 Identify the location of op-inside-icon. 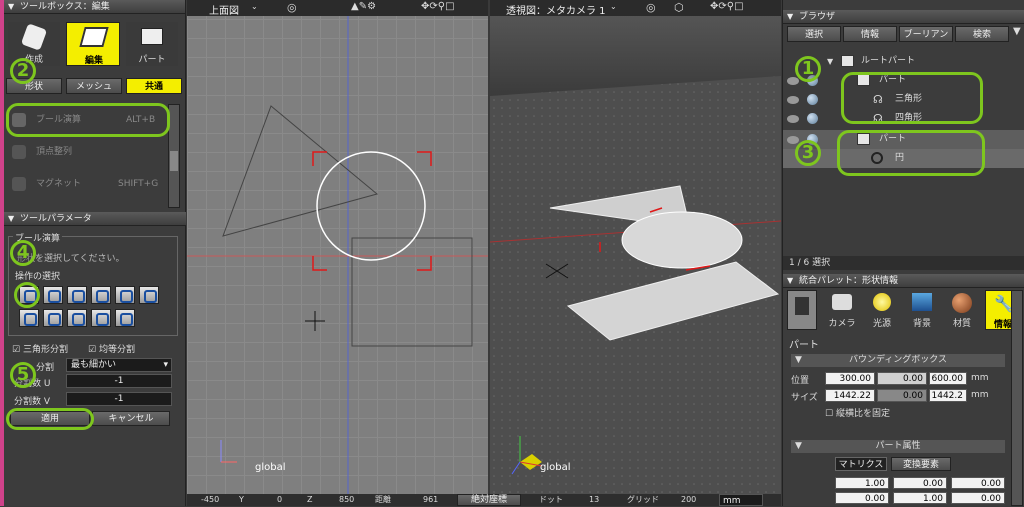
(77, 318).